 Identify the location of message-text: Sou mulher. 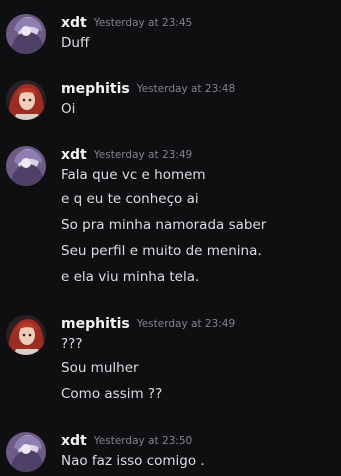
(100, 368).